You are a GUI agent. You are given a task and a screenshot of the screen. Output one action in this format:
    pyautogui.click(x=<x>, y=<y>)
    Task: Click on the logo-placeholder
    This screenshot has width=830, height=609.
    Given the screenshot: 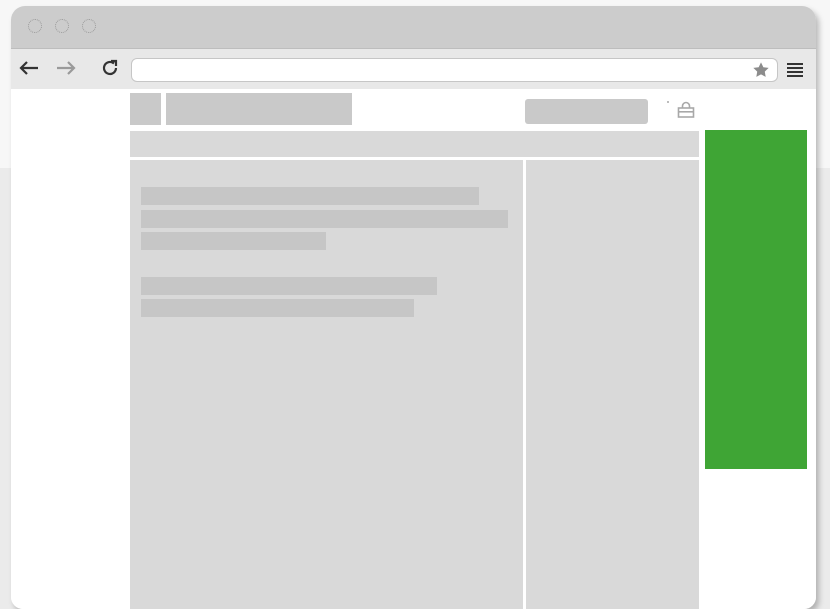 What is the action you would take?
    pyautogui.click(x=145, y=109)
    